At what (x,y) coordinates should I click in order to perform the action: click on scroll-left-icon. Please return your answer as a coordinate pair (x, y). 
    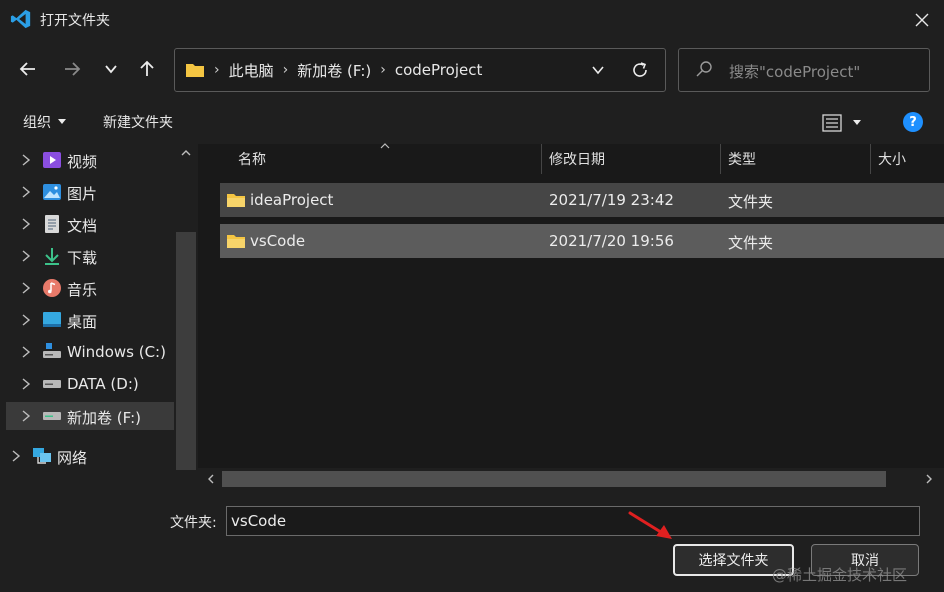
    Looking at the image, I should click on (211, 479).